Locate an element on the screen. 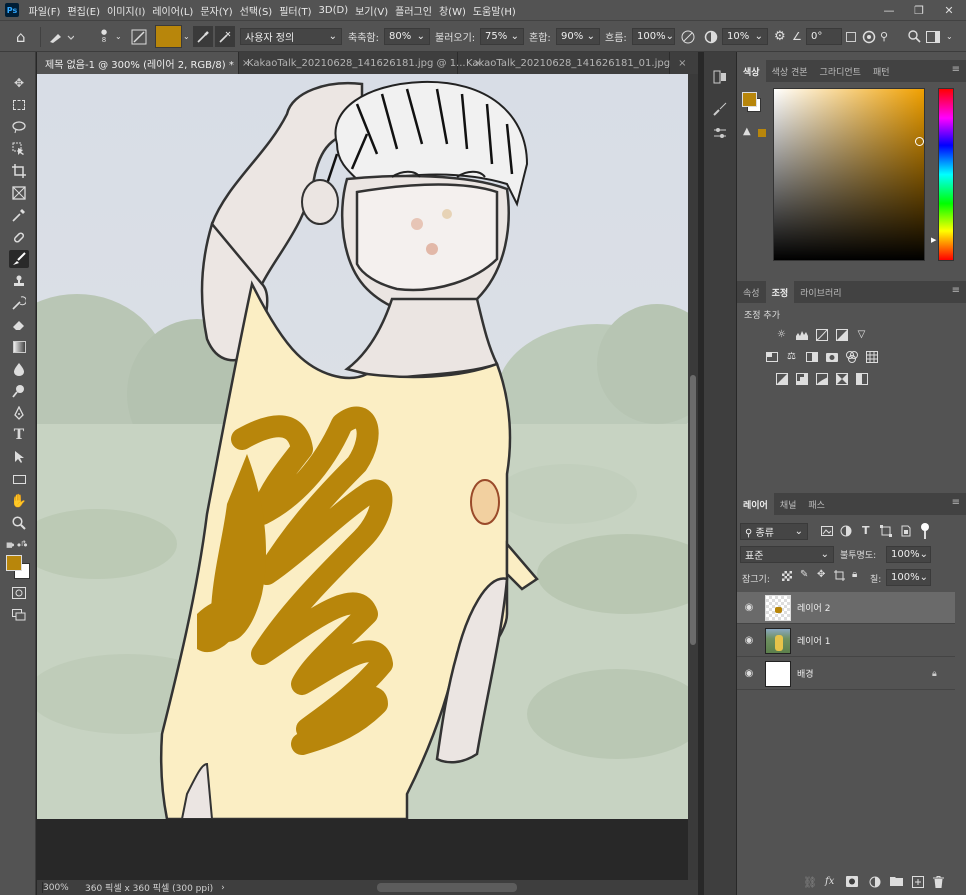  minimize-button: — is located at coordinates (889, 10).